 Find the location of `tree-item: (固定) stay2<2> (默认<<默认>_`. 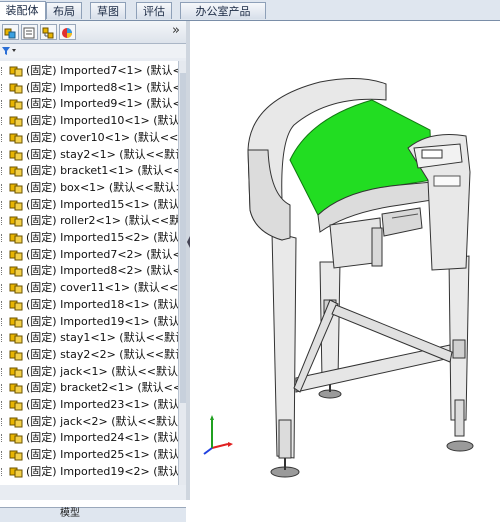

tree-item: (固定) stay2<2> (默认<<默认>_ is located at coordinates (89, 355).